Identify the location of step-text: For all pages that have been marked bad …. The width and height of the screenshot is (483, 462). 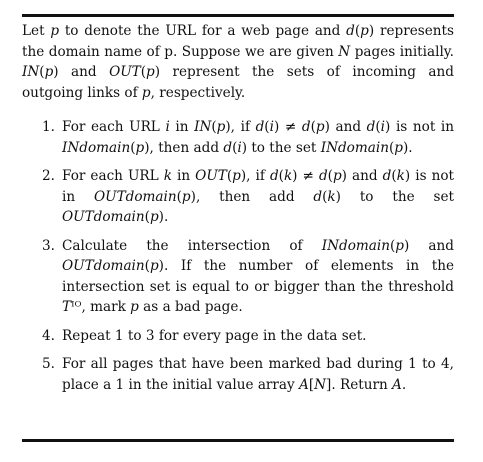
(258, 374).